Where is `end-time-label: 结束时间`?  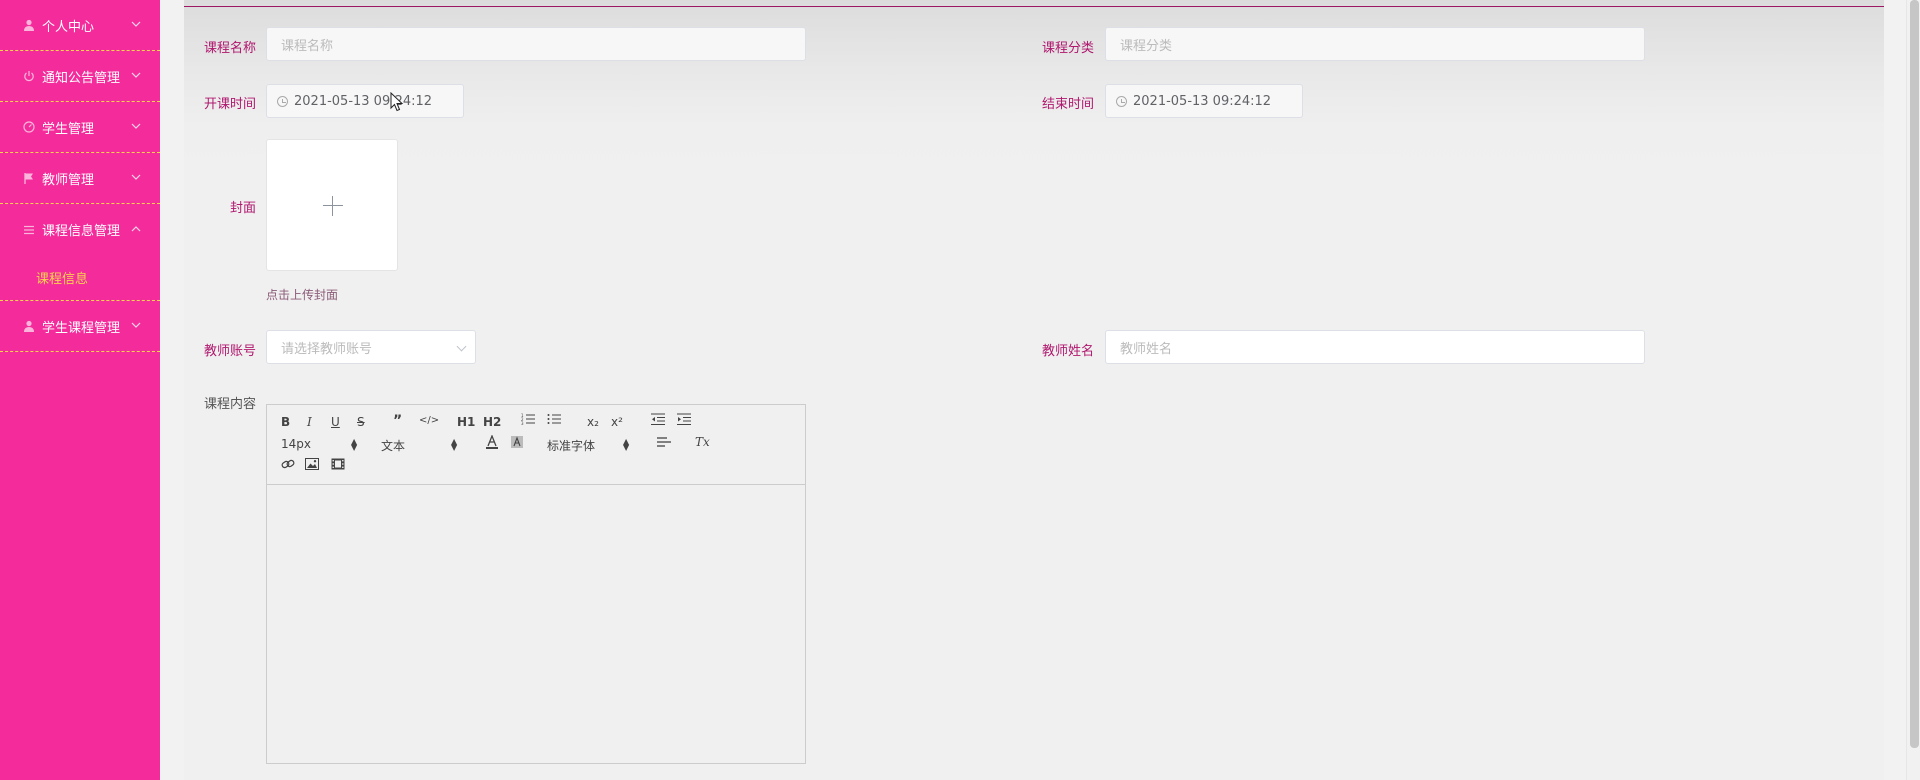
end-time-label: 结束时间 is located at coordinates (1067, 104).